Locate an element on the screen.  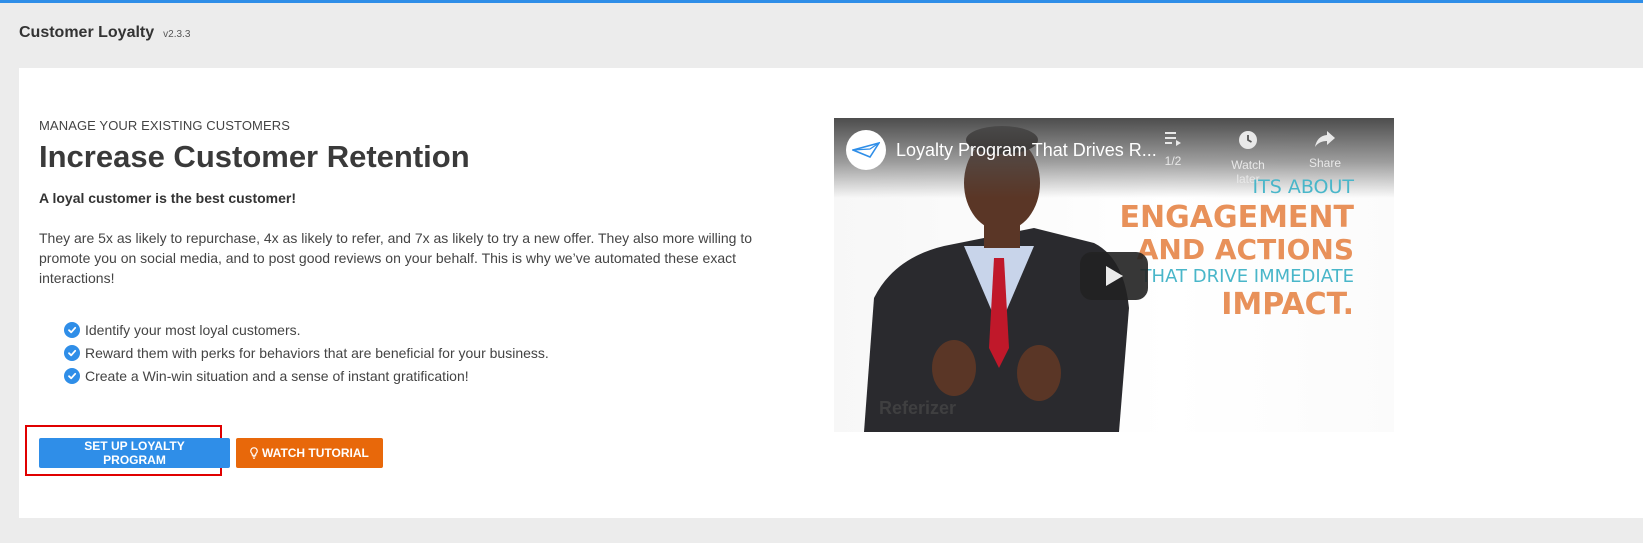
overlay-line: IMPACT. is located at coordinates (1287, 304).